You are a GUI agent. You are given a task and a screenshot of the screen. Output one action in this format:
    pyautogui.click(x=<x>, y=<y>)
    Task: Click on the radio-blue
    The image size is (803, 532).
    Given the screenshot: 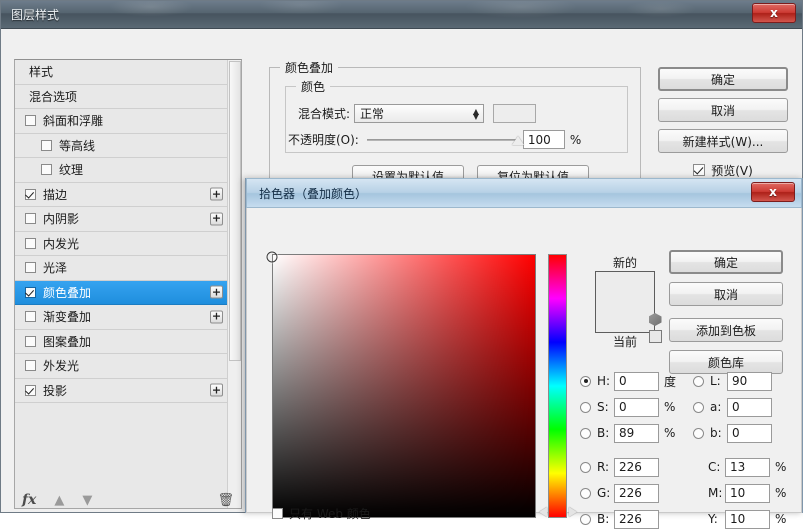 What is the action you would take?
    pyautogui.click(x=585, y=519)
    